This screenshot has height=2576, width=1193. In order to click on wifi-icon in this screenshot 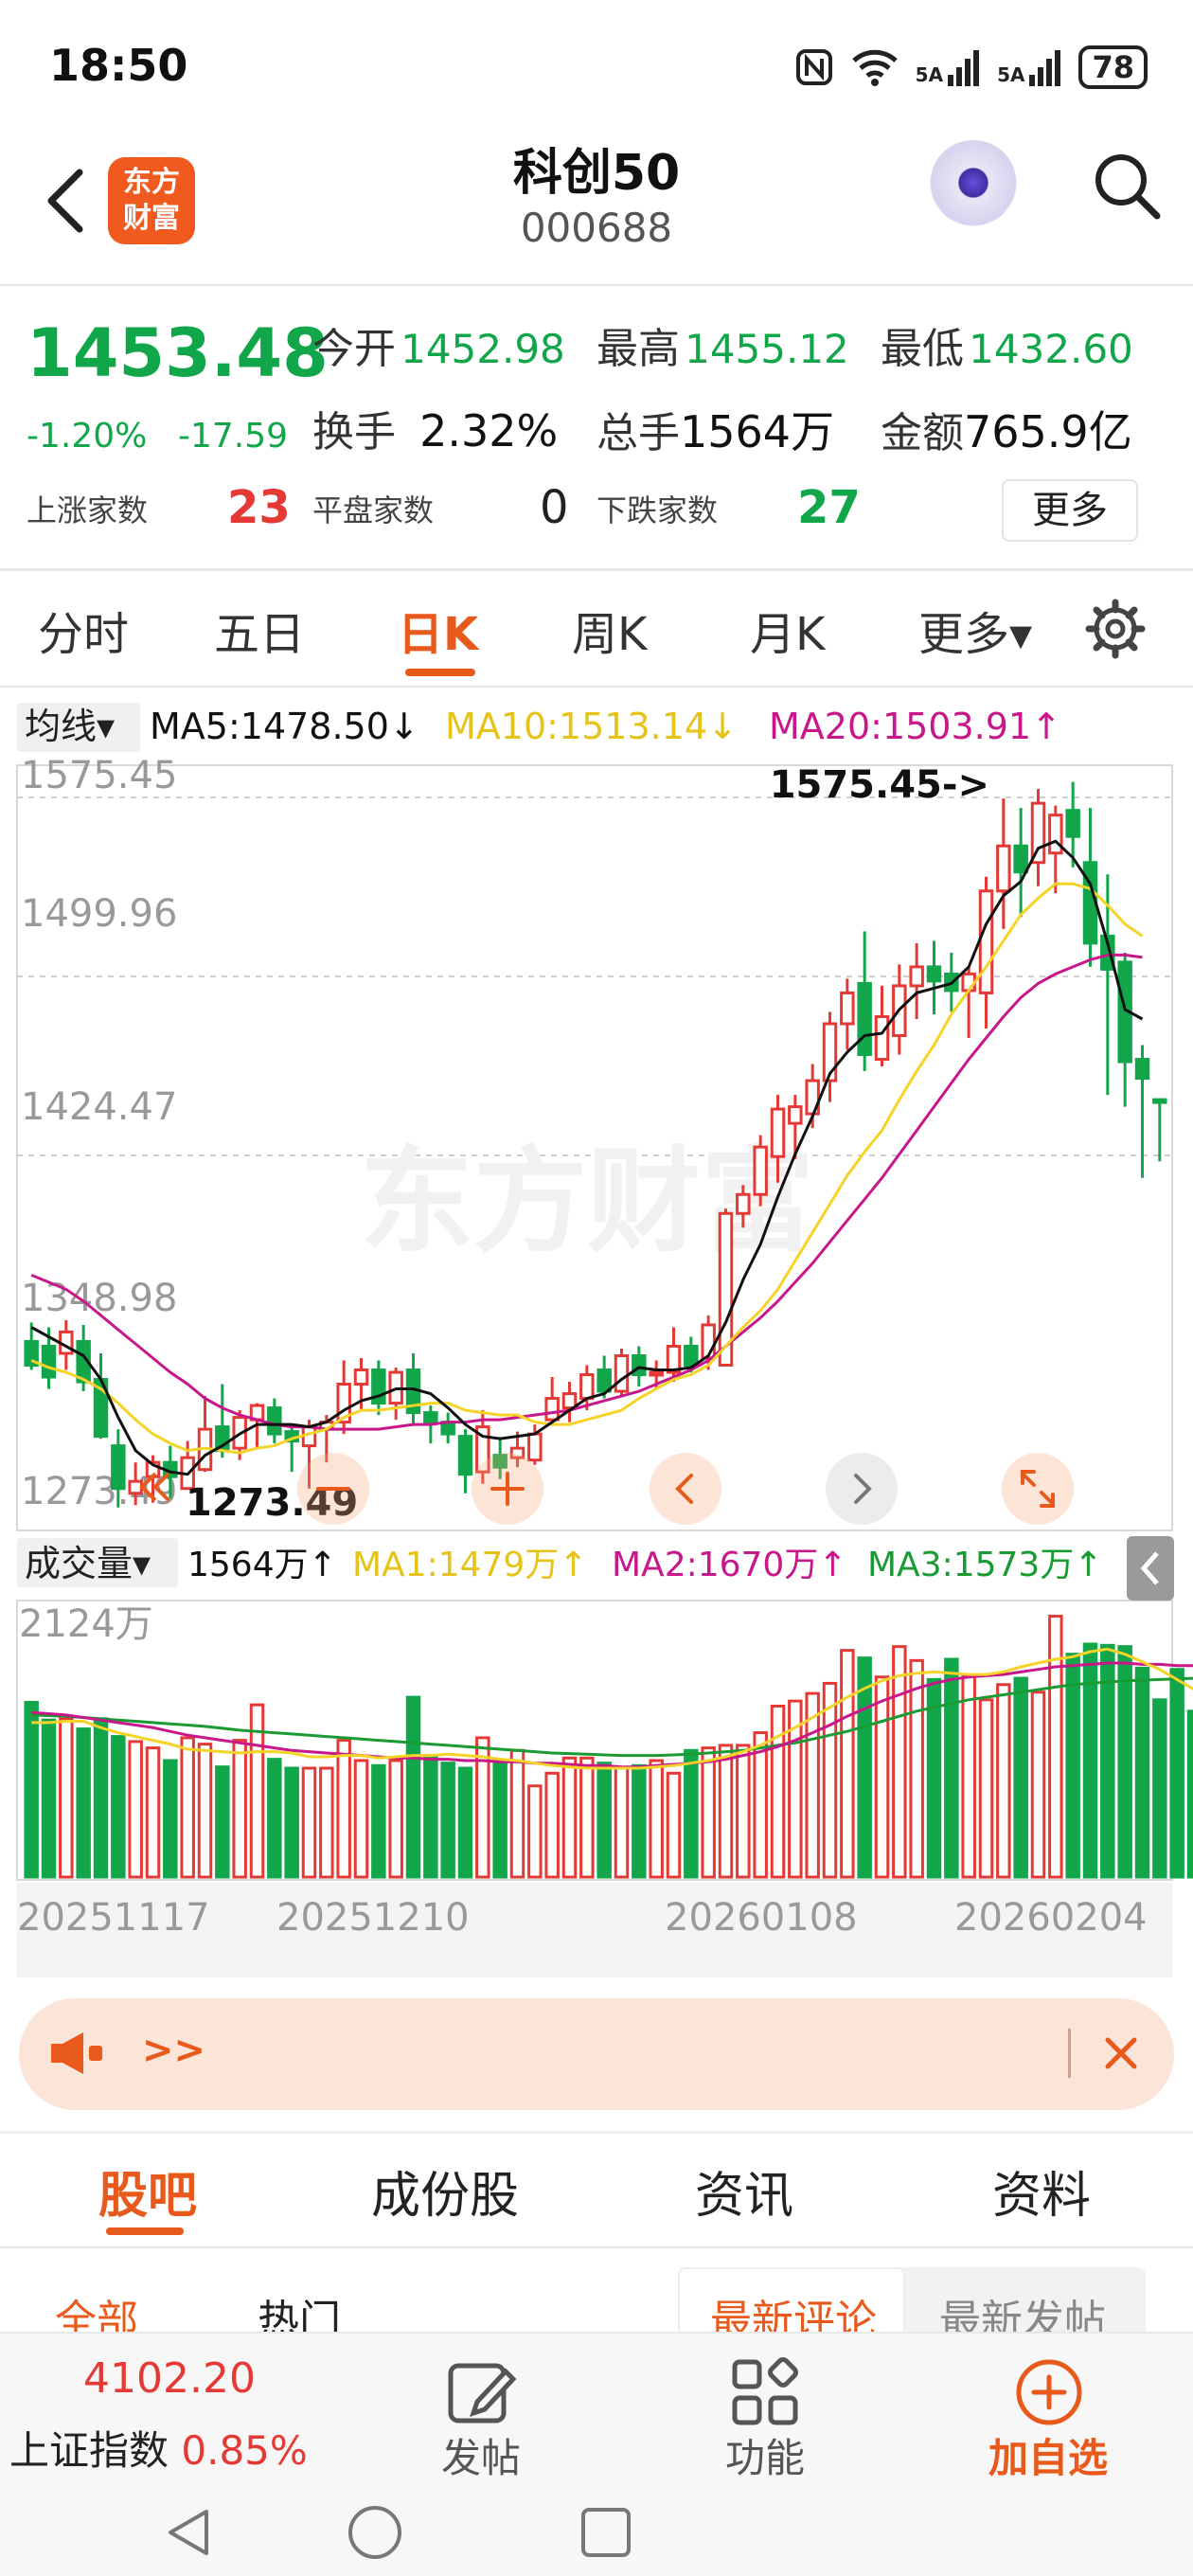, I will do `click(874, 67)`.